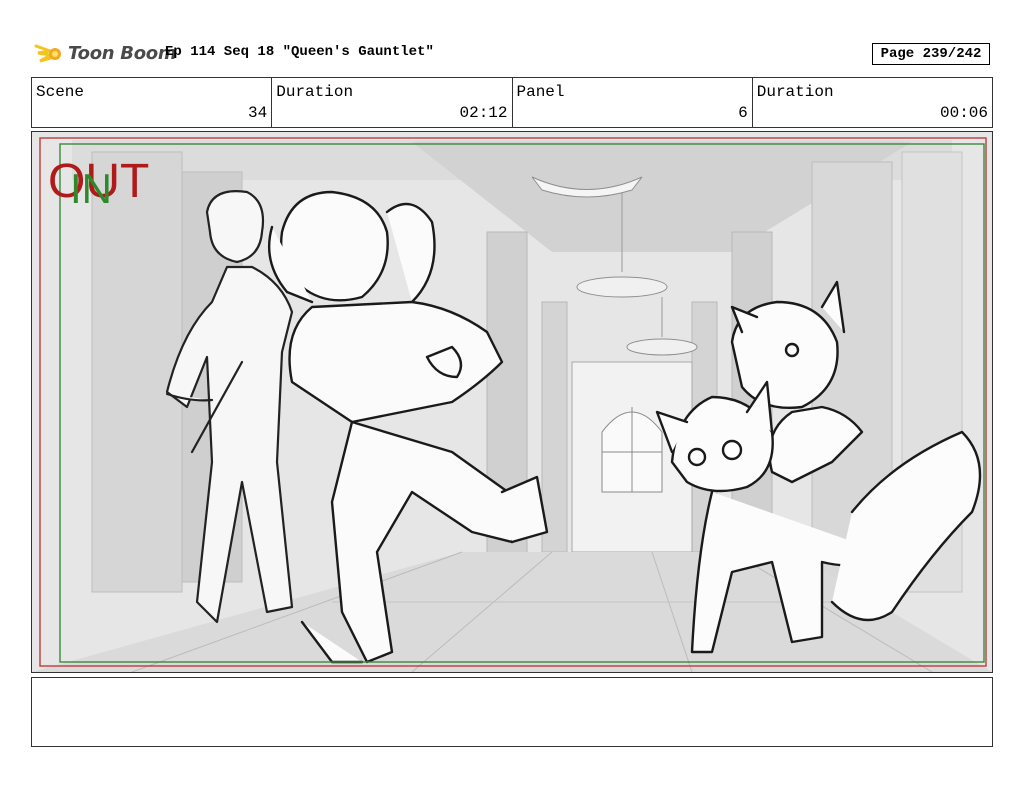 The image size is (1024, 793). What do you see at coordinates (60, 92) in the screenshot?
I see `scene-label: Scene` at bounding box center [60, 92].